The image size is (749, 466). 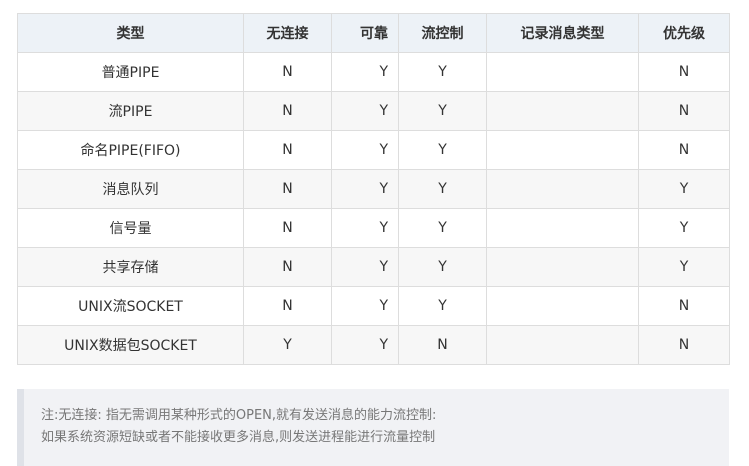 I want to click on table-row: 信号量 N Y Y Y, so click(x=373, y=228).